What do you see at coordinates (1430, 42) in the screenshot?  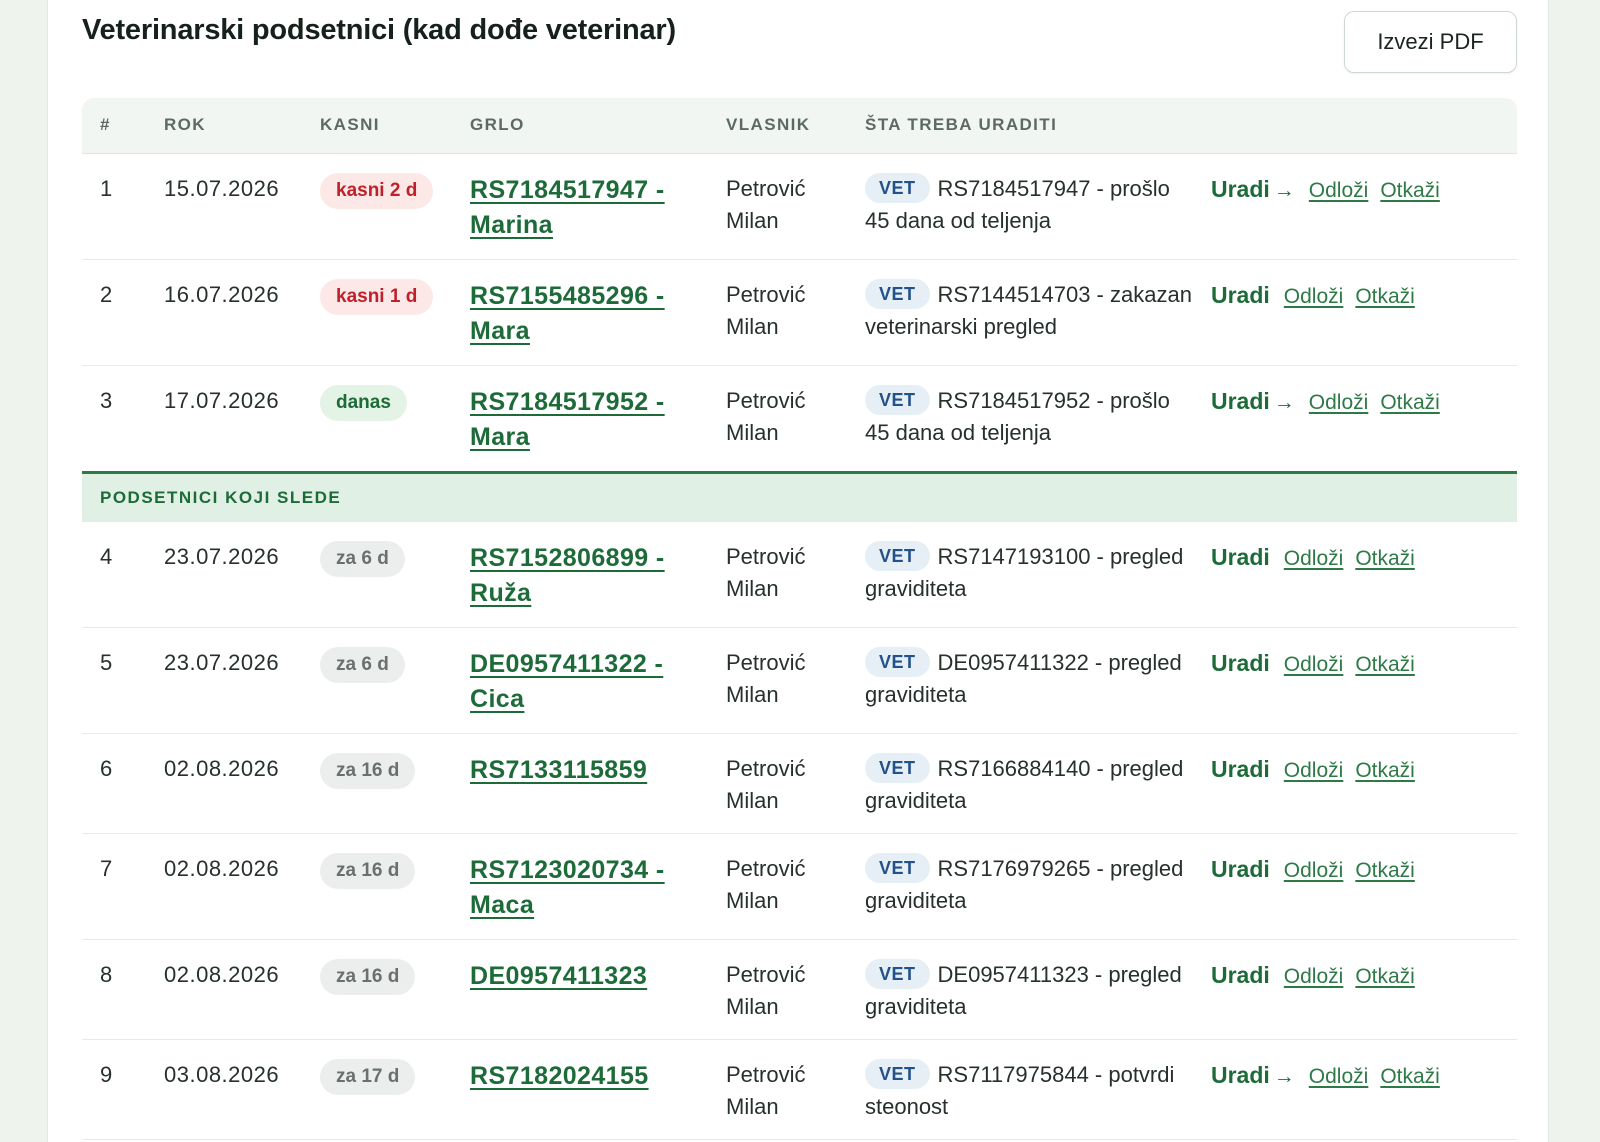 I see `export-pdf-button: Izvezi PDF` at bounding box center [1430, 42].